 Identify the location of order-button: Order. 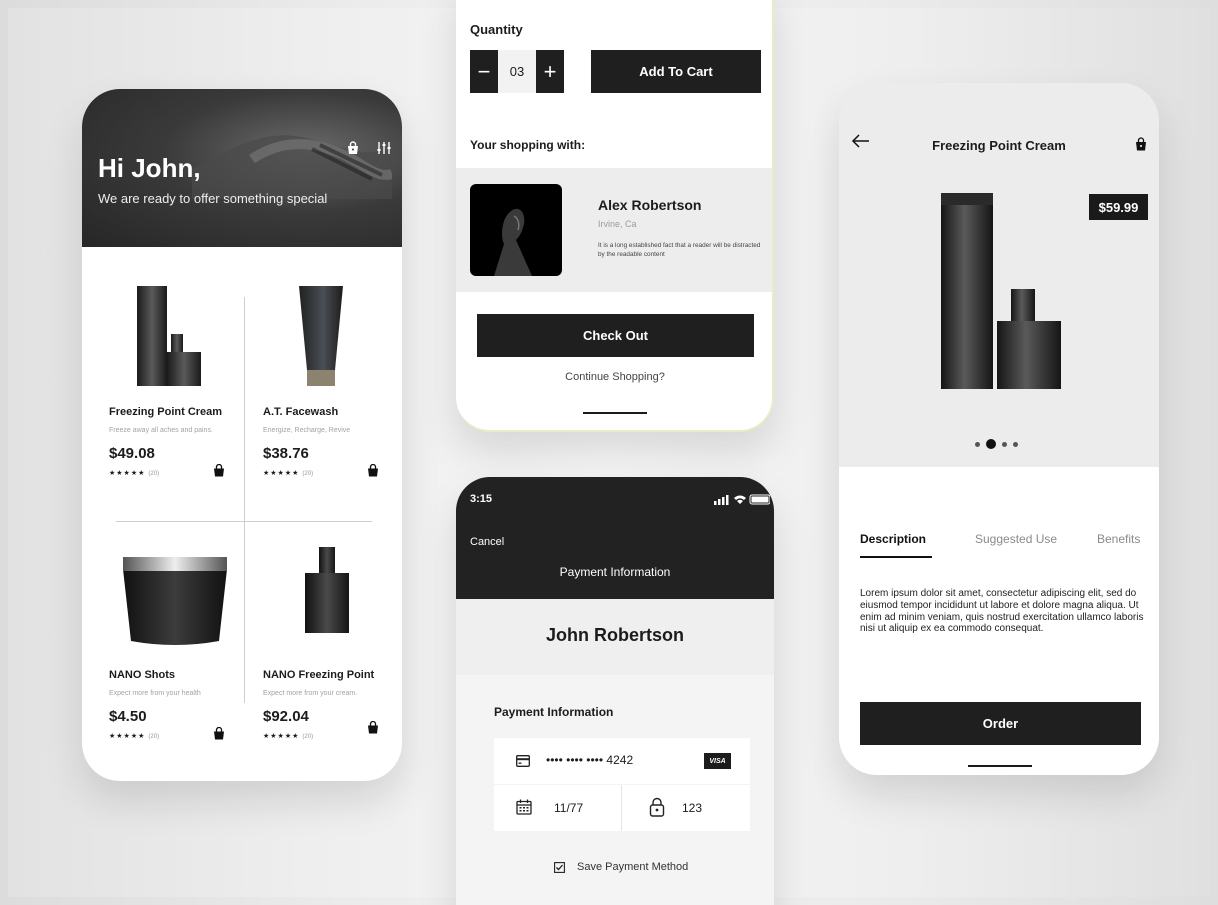
(1000, 723).